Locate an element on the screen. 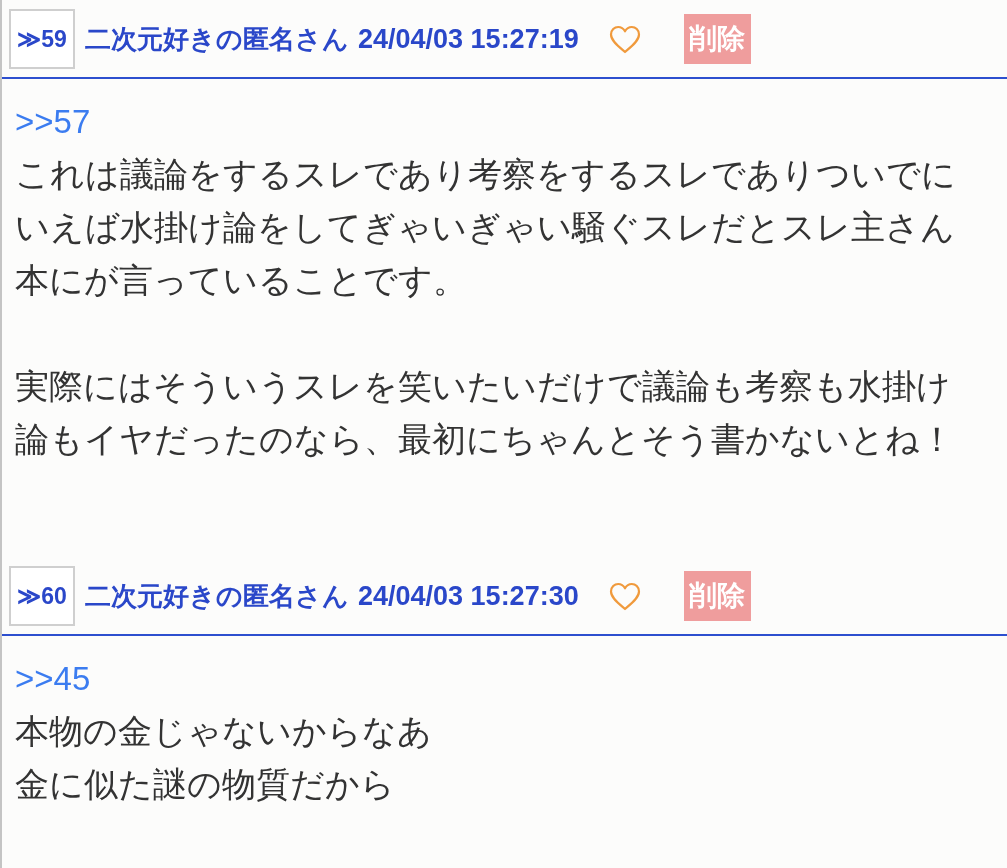  post-date: 24/04/03 15:27:19 is located at coordinates (468, 39).